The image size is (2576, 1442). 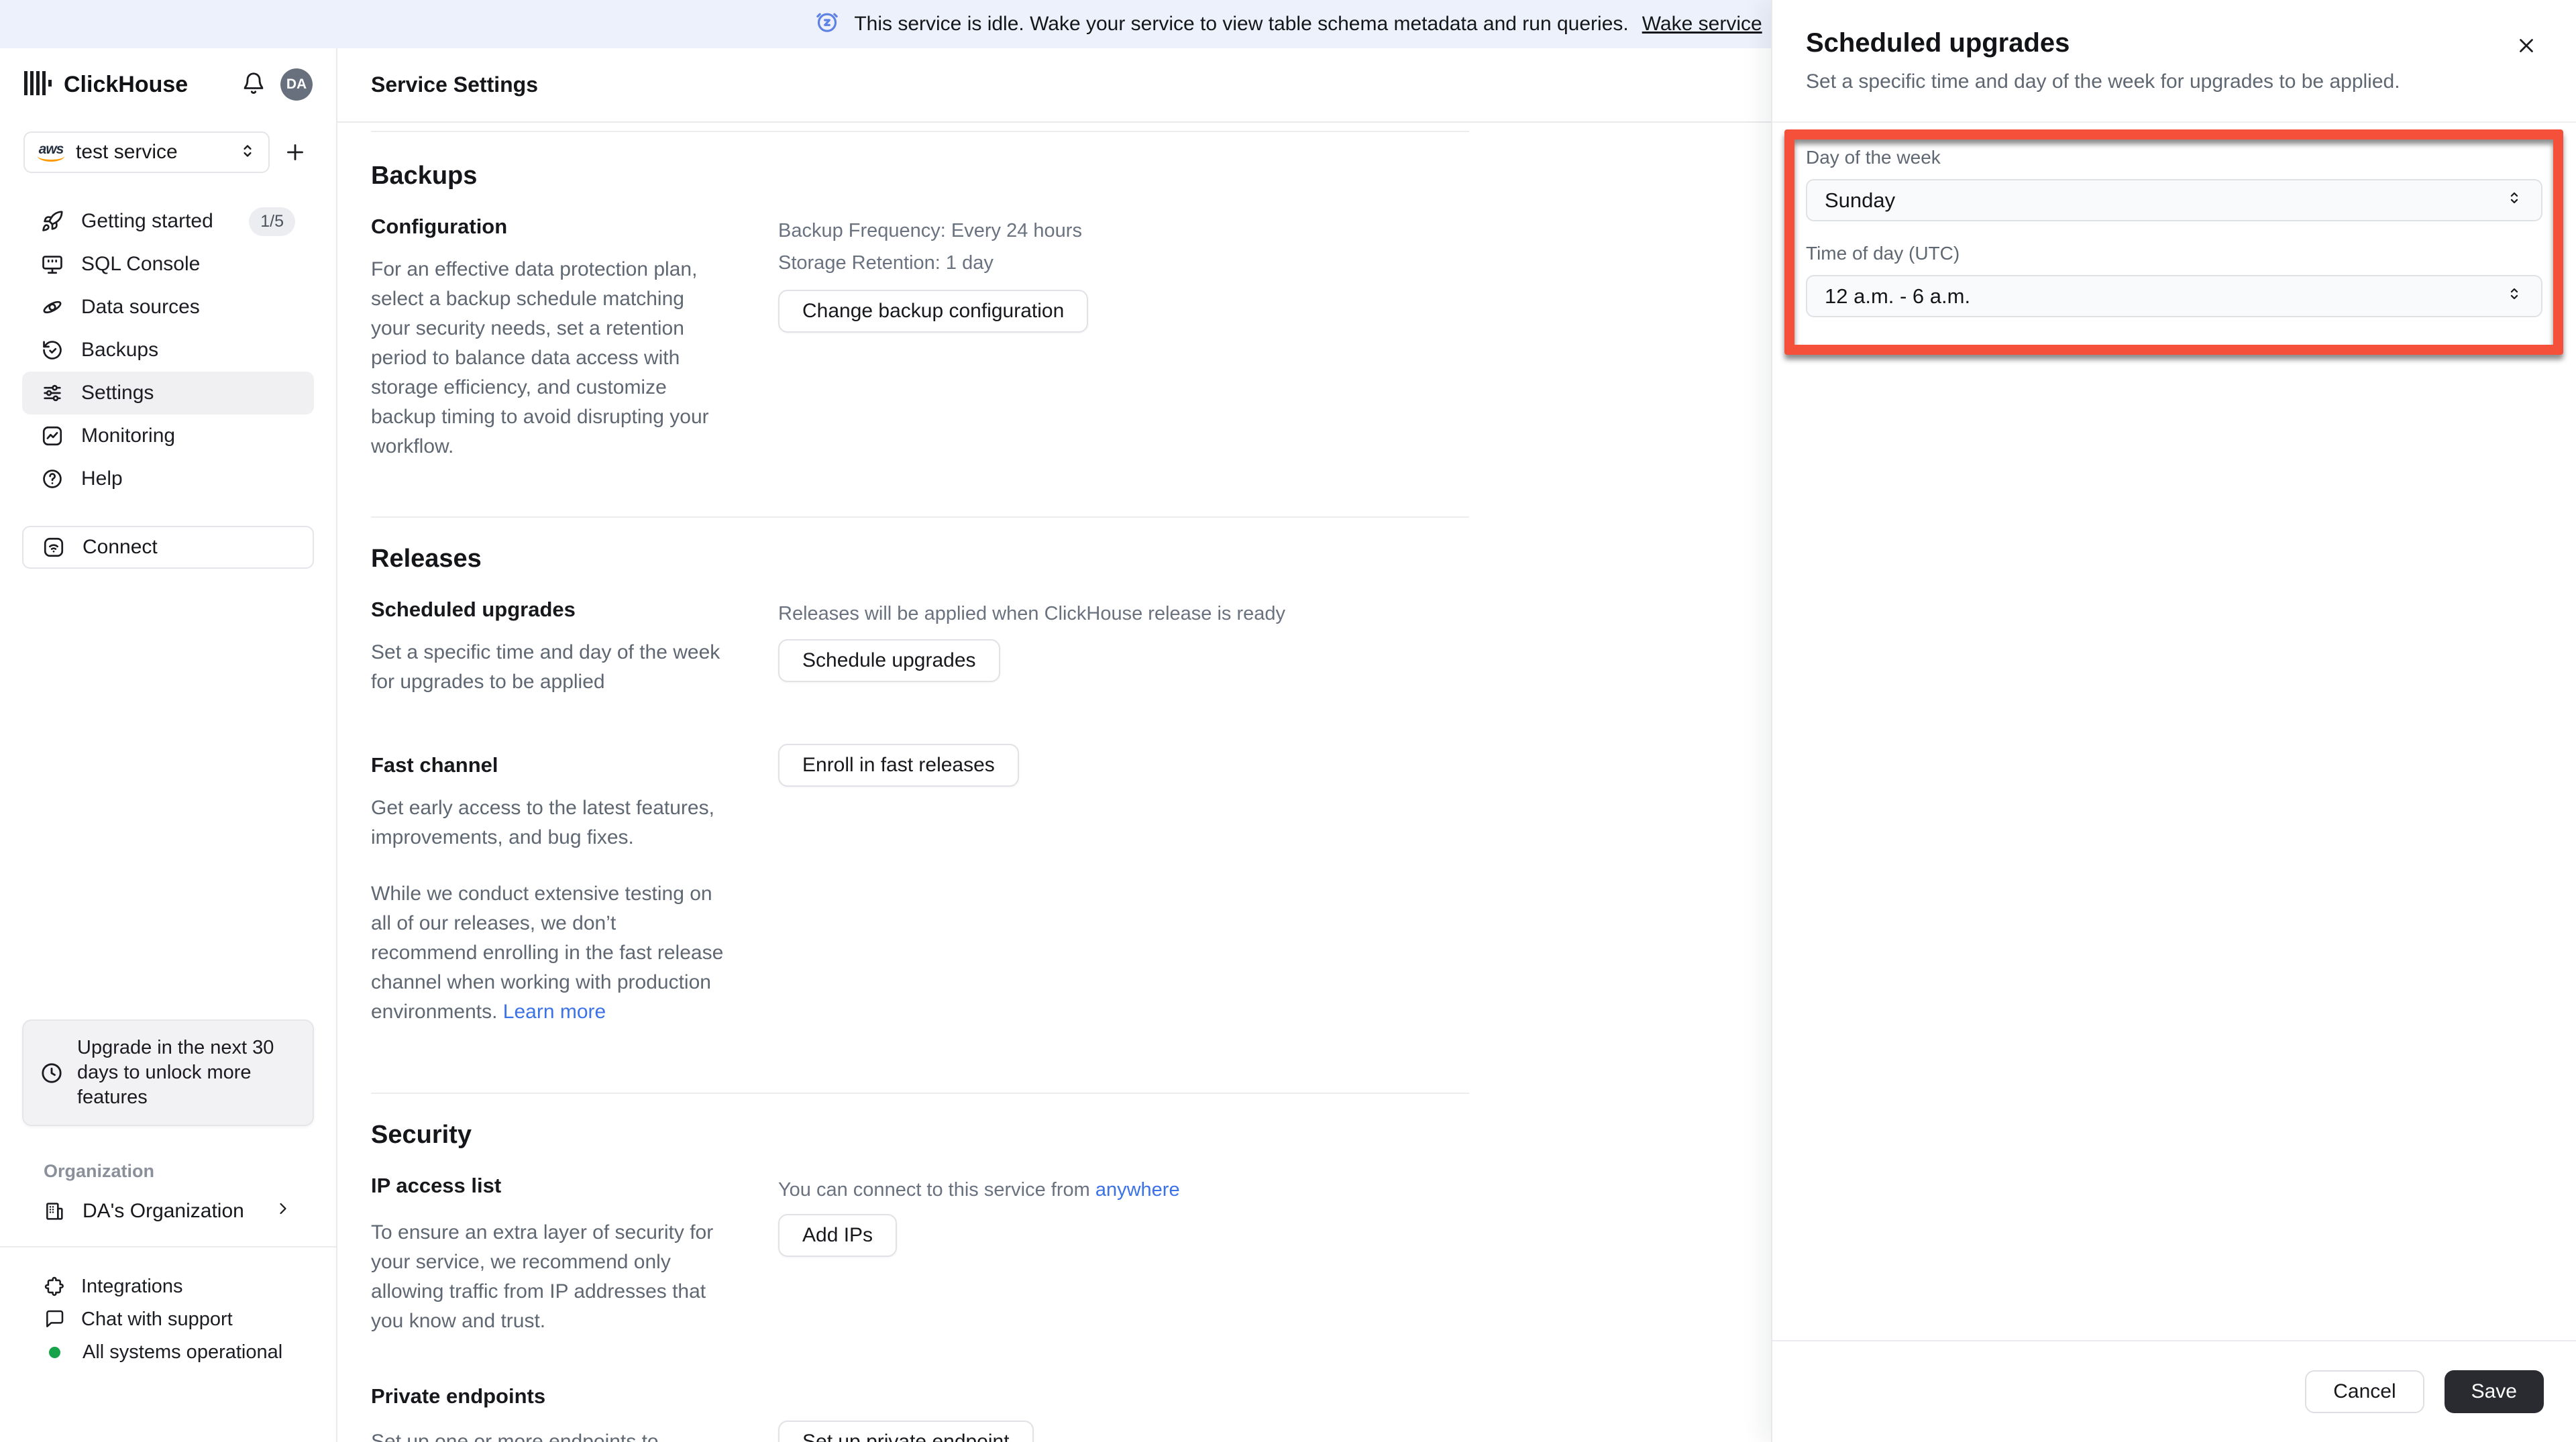 What do you see at coordinates (128, 436) in the screenshot?
I see `sidebar-item-label: Monitoring` at bounding box center [128, 436].